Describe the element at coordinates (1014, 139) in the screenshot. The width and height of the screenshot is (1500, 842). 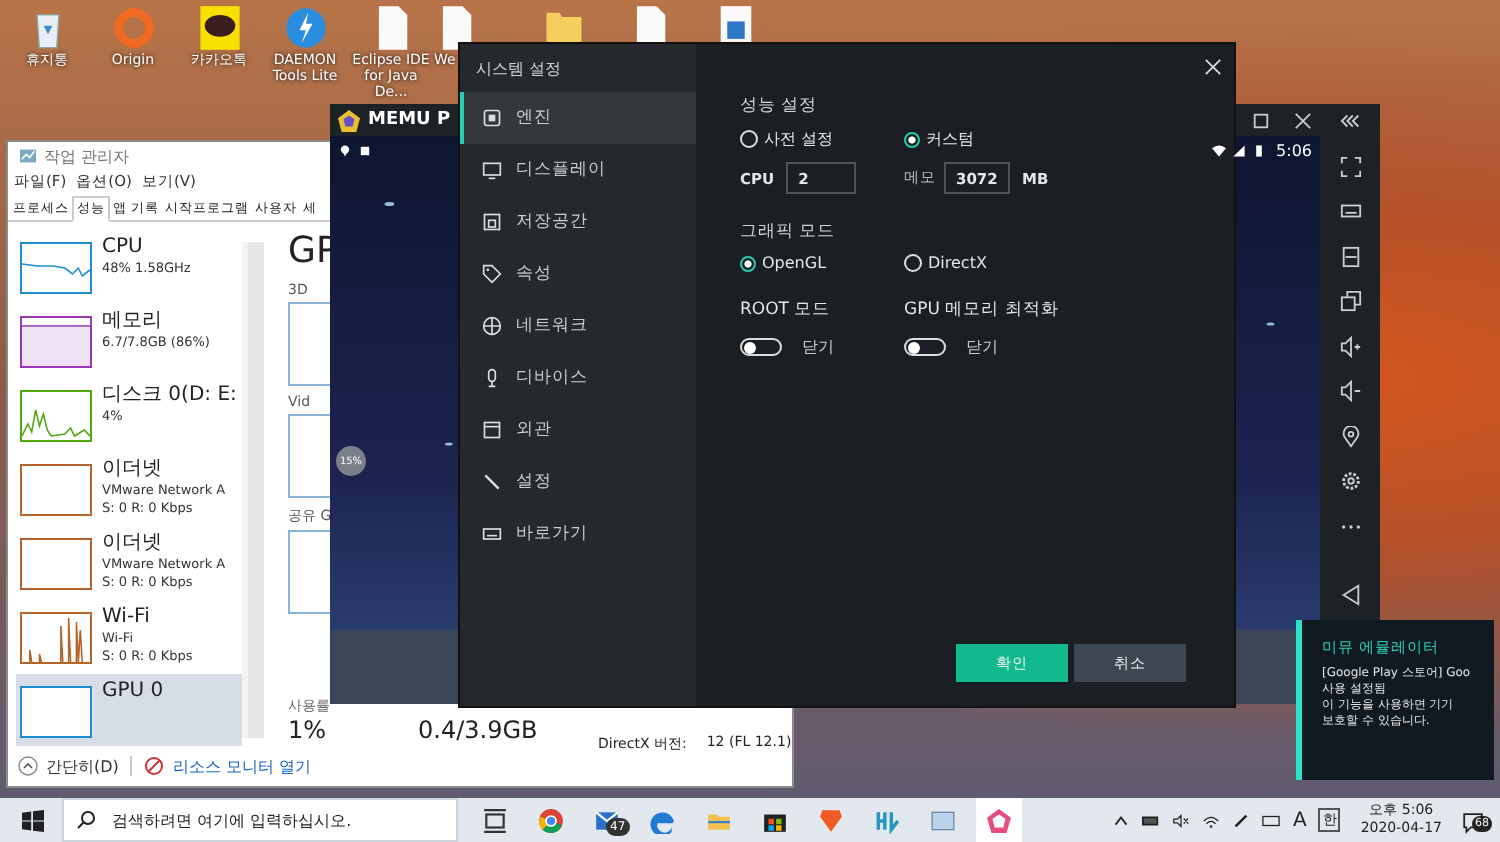
I see `radio-option: 커스텀` at that location.